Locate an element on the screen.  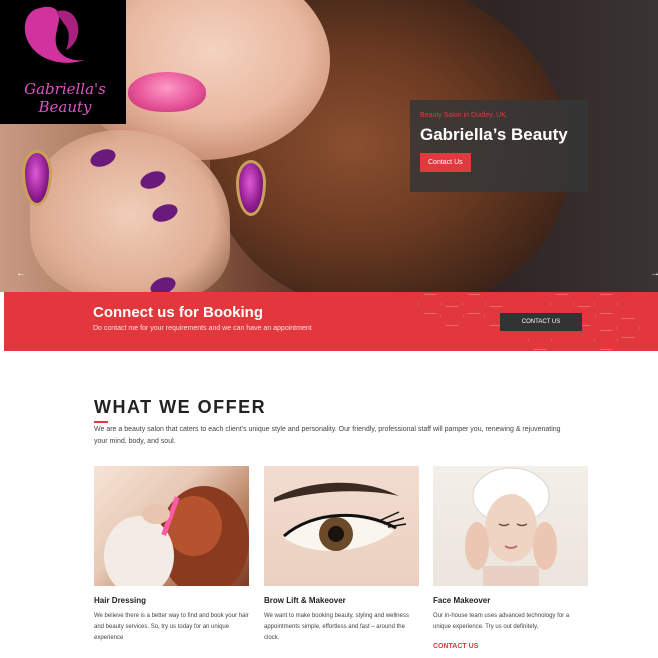
face-image-art is located at coordinates (511, 526).